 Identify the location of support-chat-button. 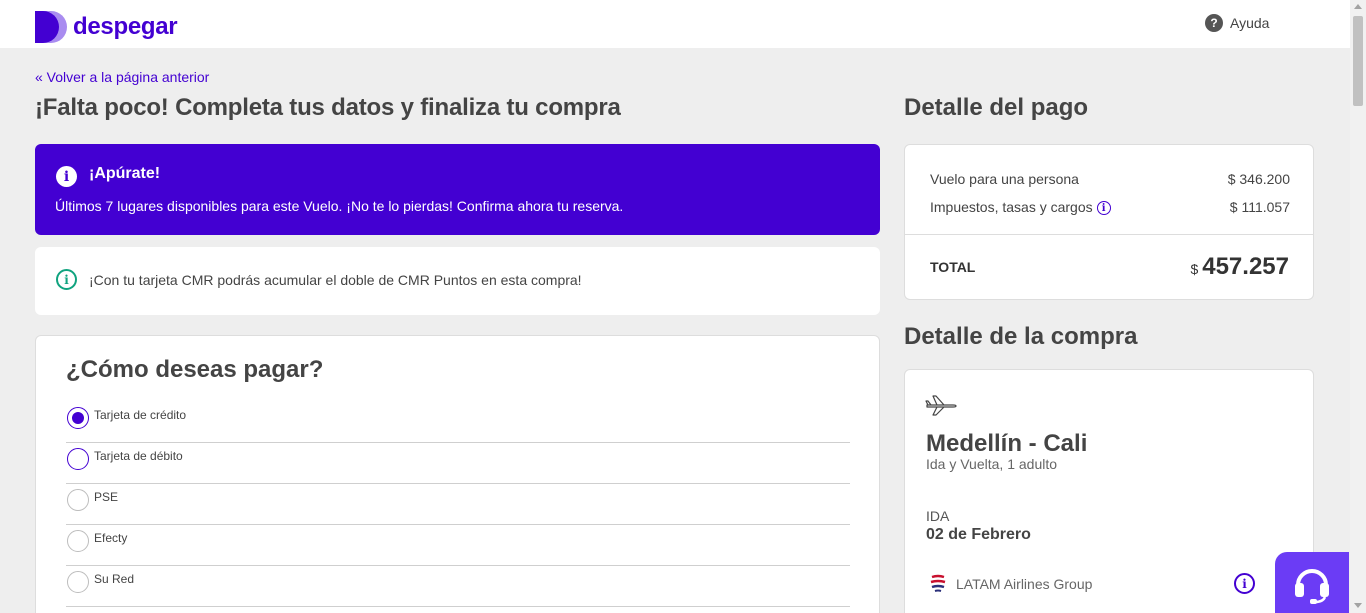
(1312, 582).